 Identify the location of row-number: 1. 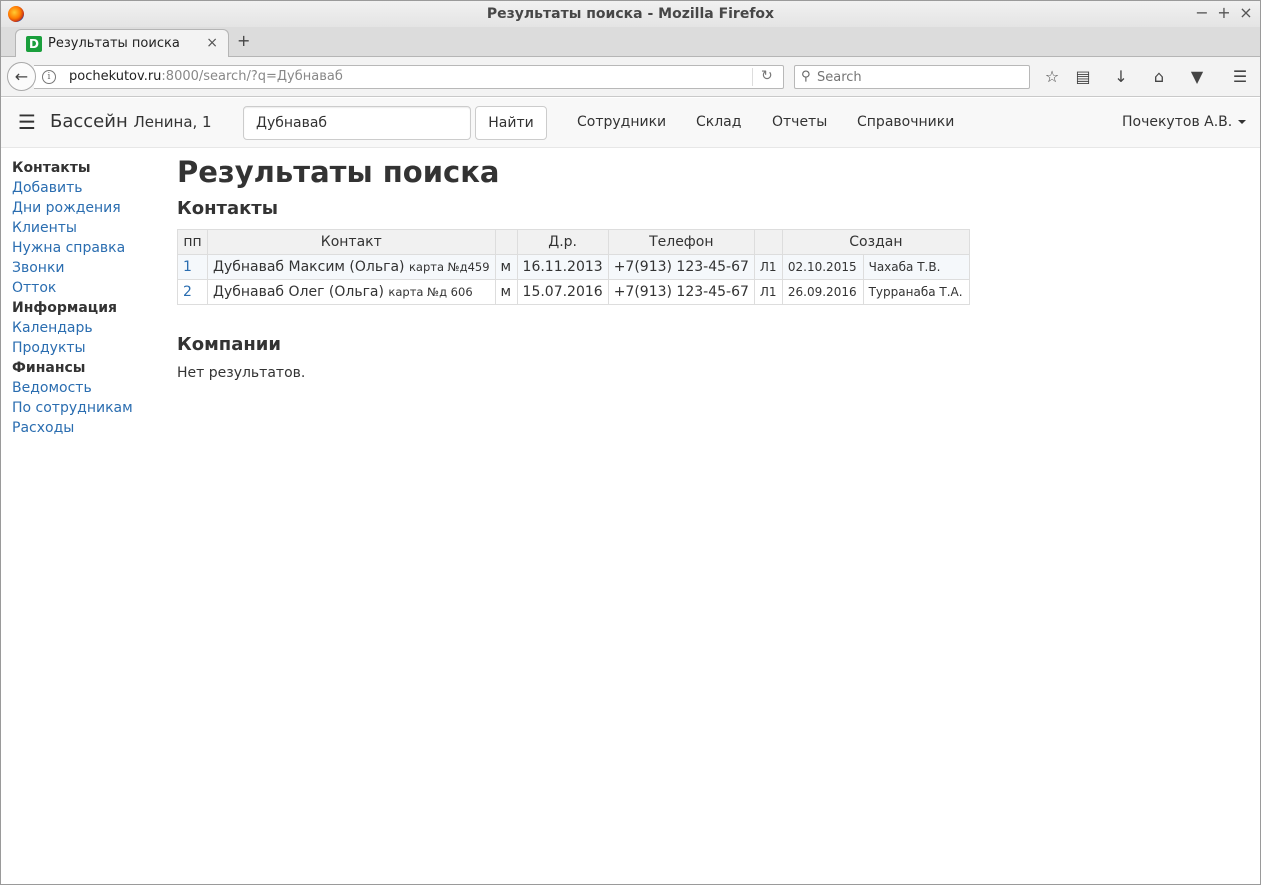
(192, 267).